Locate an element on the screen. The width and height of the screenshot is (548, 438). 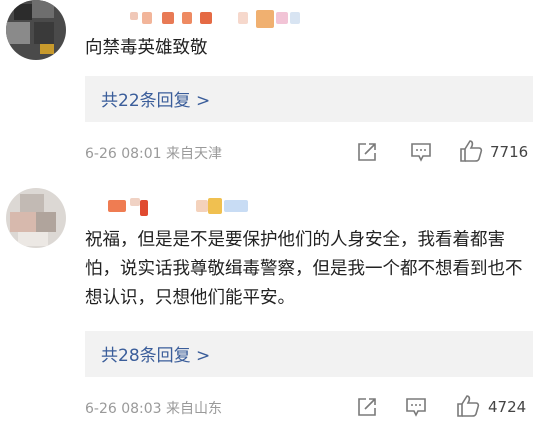
replies-link: 共22条回复 > is located at coordinates (155, 98).